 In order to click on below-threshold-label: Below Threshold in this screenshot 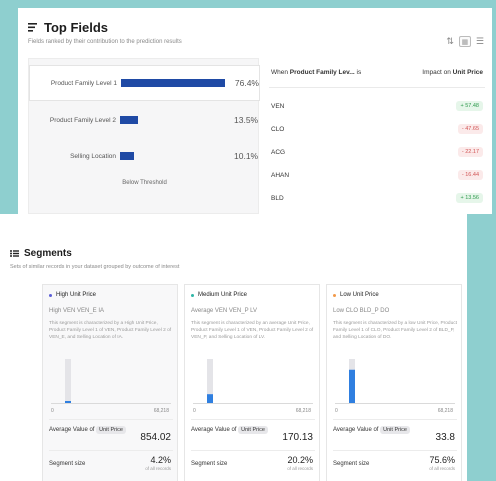, I will do `click(144, 183)`.